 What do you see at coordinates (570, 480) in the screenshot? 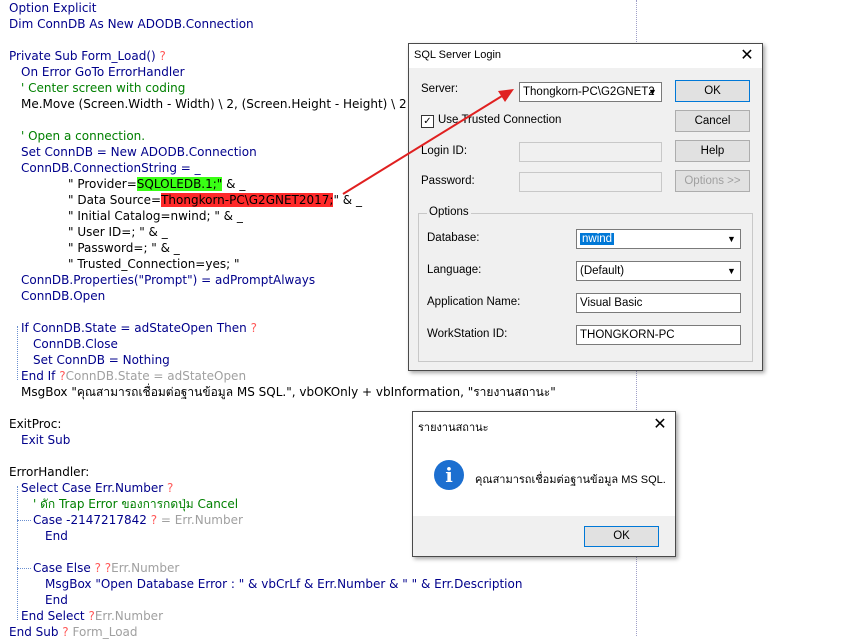
I see `msgbox-message: คุณสามารถเชื่อมต่อฐานข้อมูล MS SQL.` at bounding box center [570, 480].